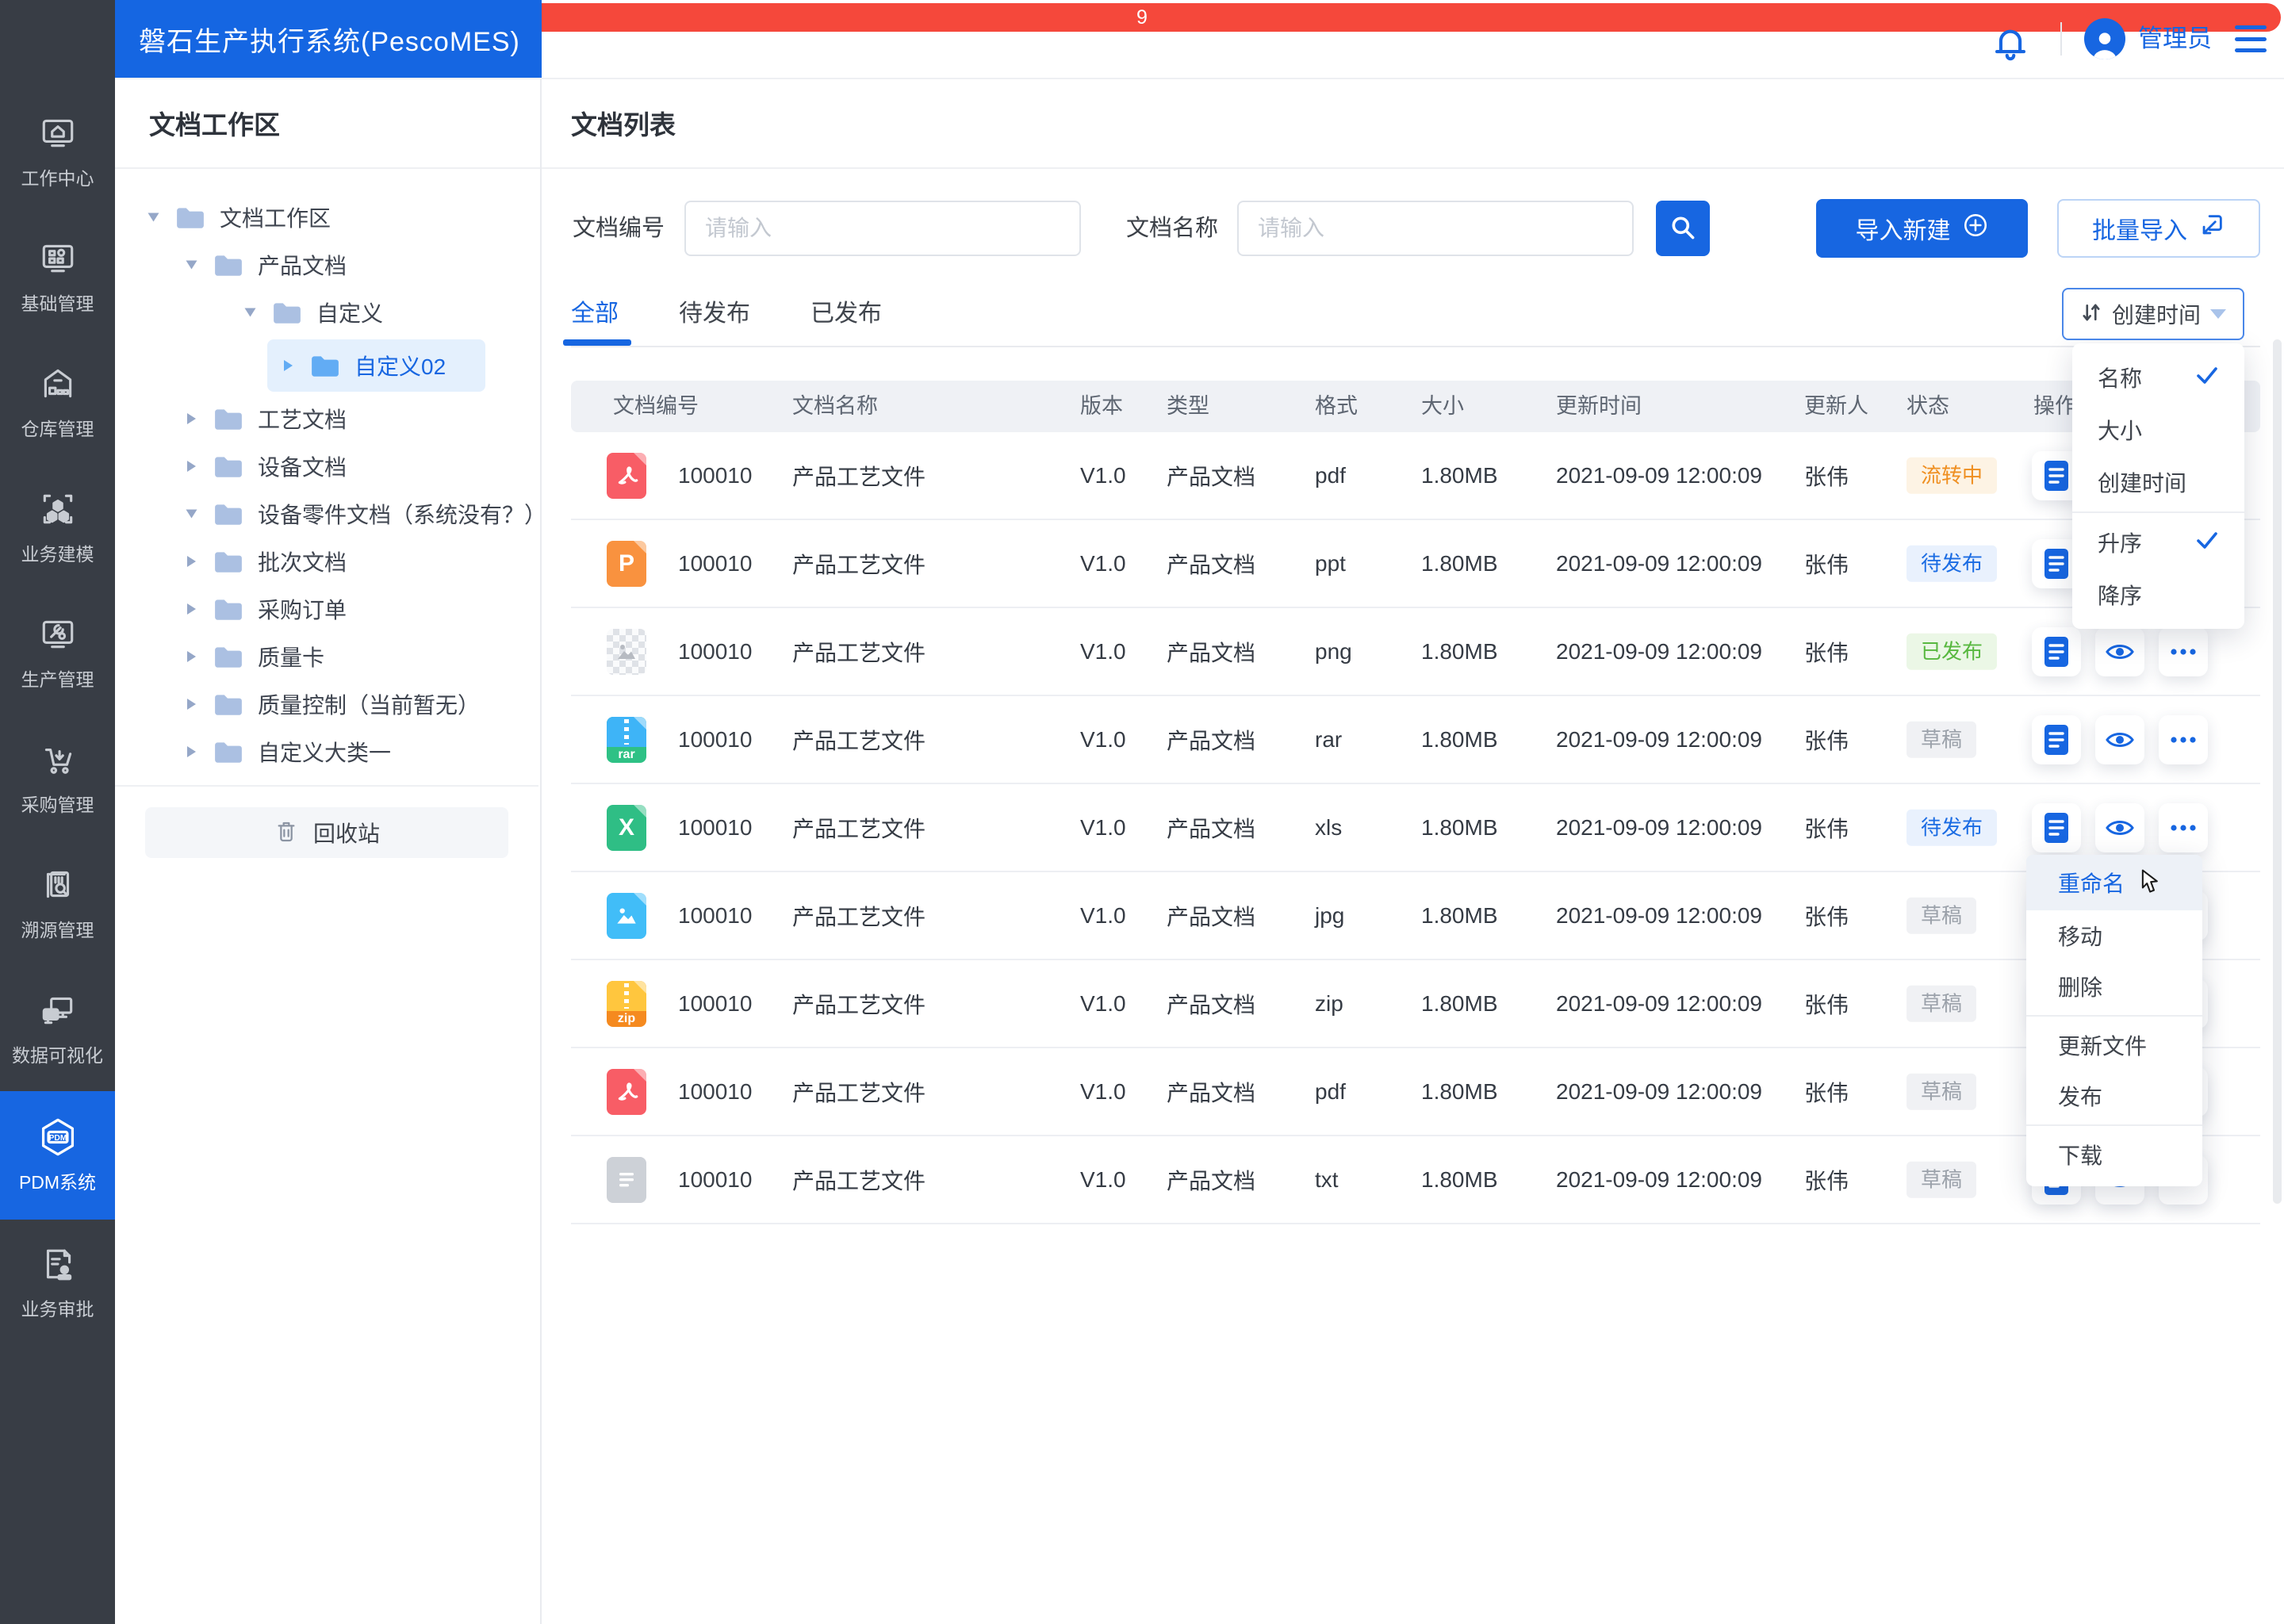 Image resolution: width=2284 pixels, height=1624 pixels. I want to click on tab-全部: 全部, so click(595, 310).